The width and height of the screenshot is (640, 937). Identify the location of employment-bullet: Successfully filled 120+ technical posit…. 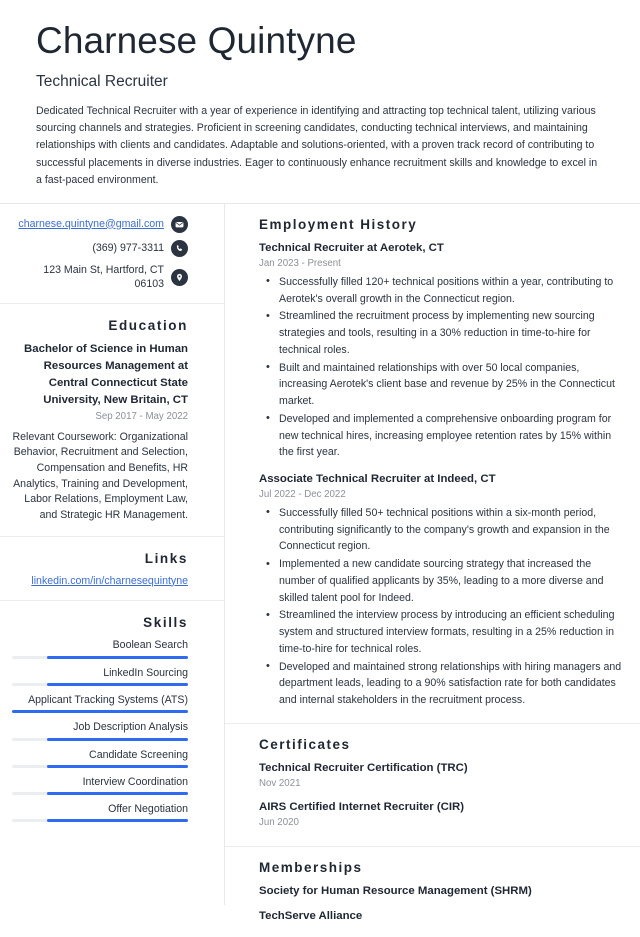
(444, 290).